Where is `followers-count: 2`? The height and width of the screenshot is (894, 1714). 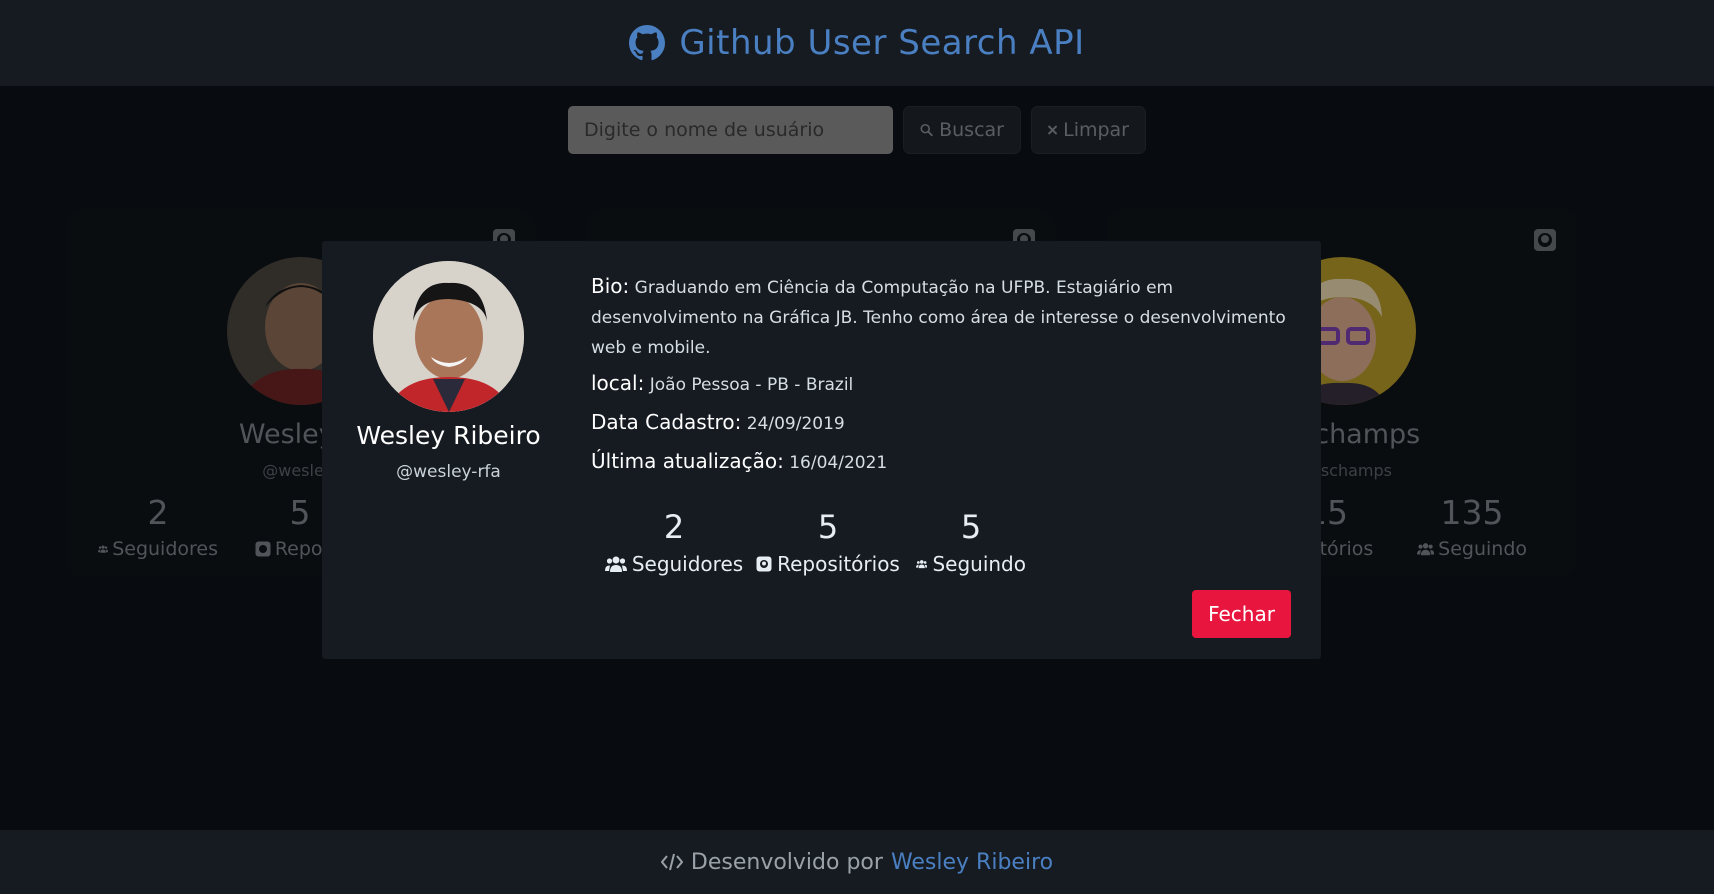
followers-count: 2 is located at coordinates (674, 527).